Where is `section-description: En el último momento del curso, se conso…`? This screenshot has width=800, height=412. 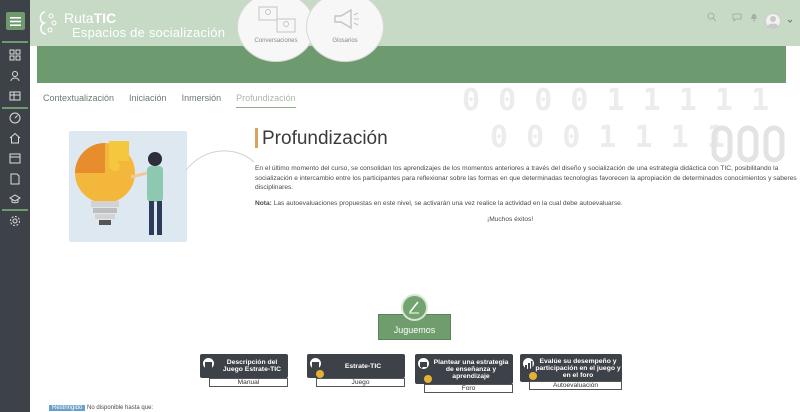 section-description: En el último momento del curso, se conso… is located at coordinates (526, 178).